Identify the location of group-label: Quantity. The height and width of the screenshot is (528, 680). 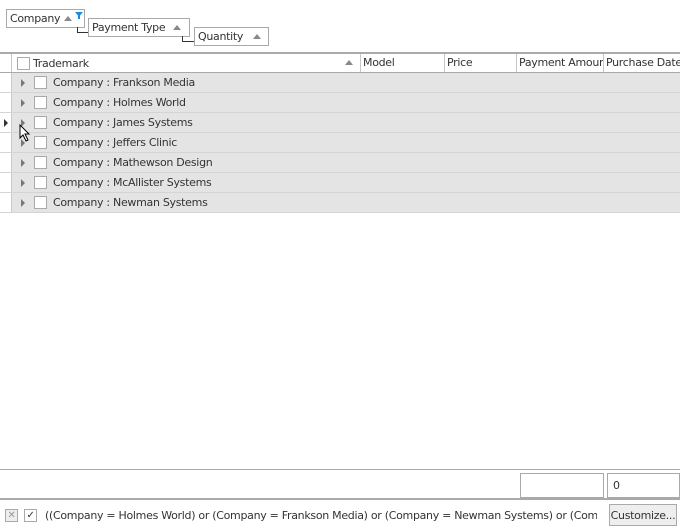
(221, 36).